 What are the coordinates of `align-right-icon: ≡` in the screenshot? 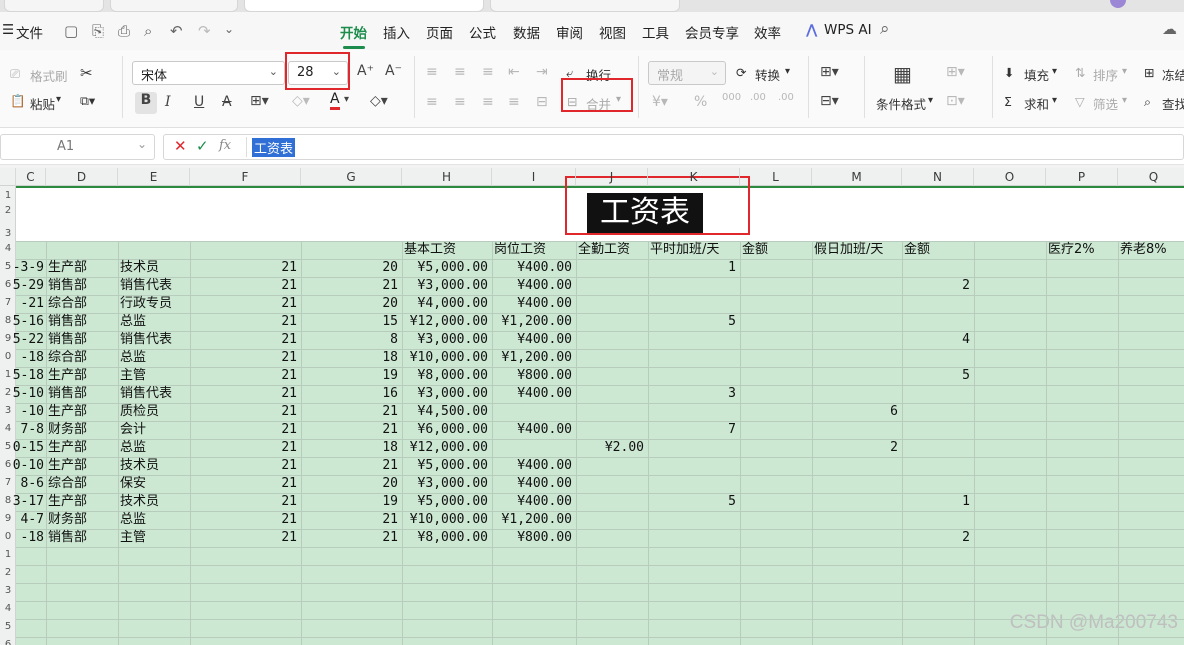 It's located at (488, 102).